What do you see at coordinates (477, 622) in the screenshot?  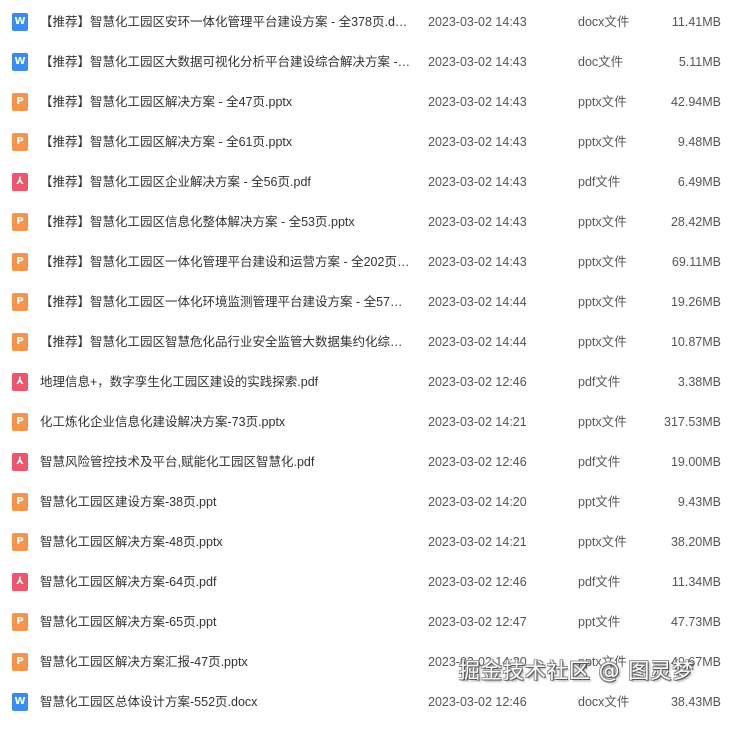 I see `file-modified-date: 2023-03-02 12:47` at bounding box center [477, 622].